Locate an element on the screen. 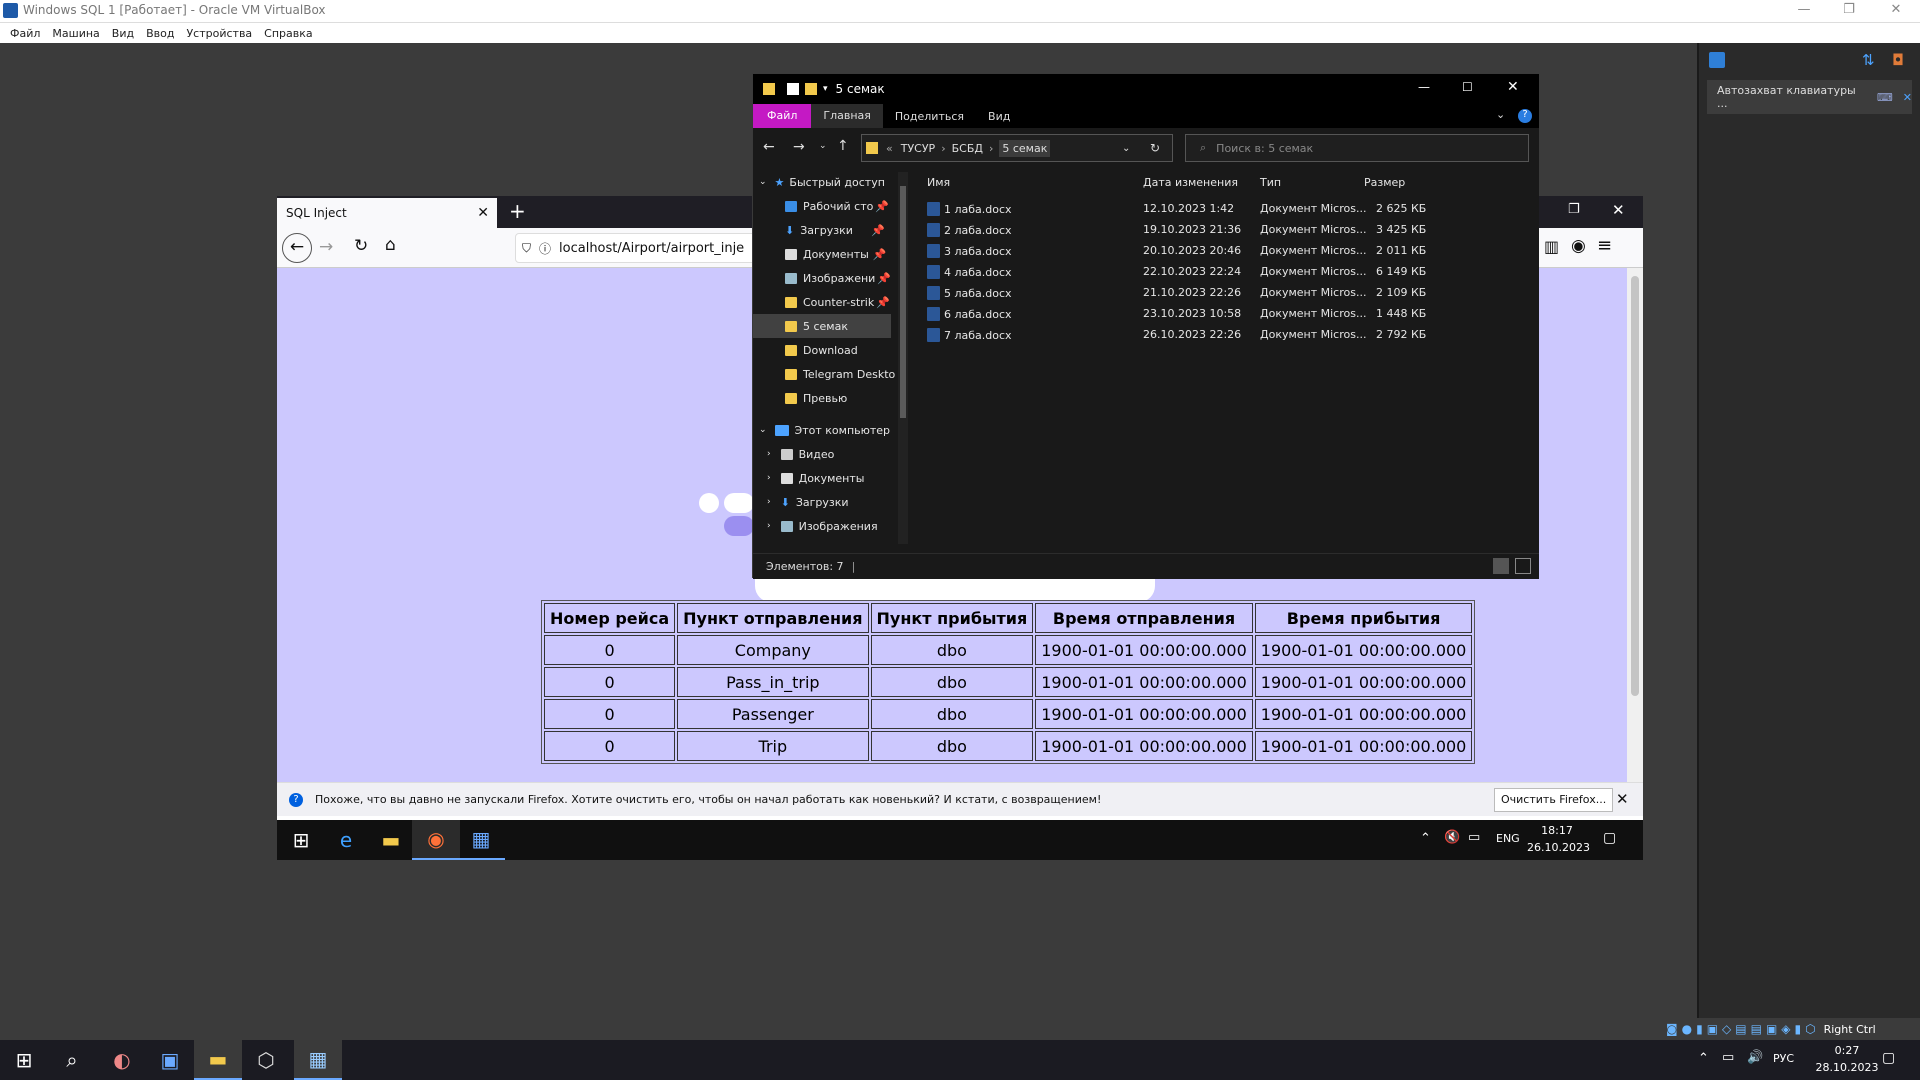  ff-close-icon: ✕ is located at coordinates (1618, 210).